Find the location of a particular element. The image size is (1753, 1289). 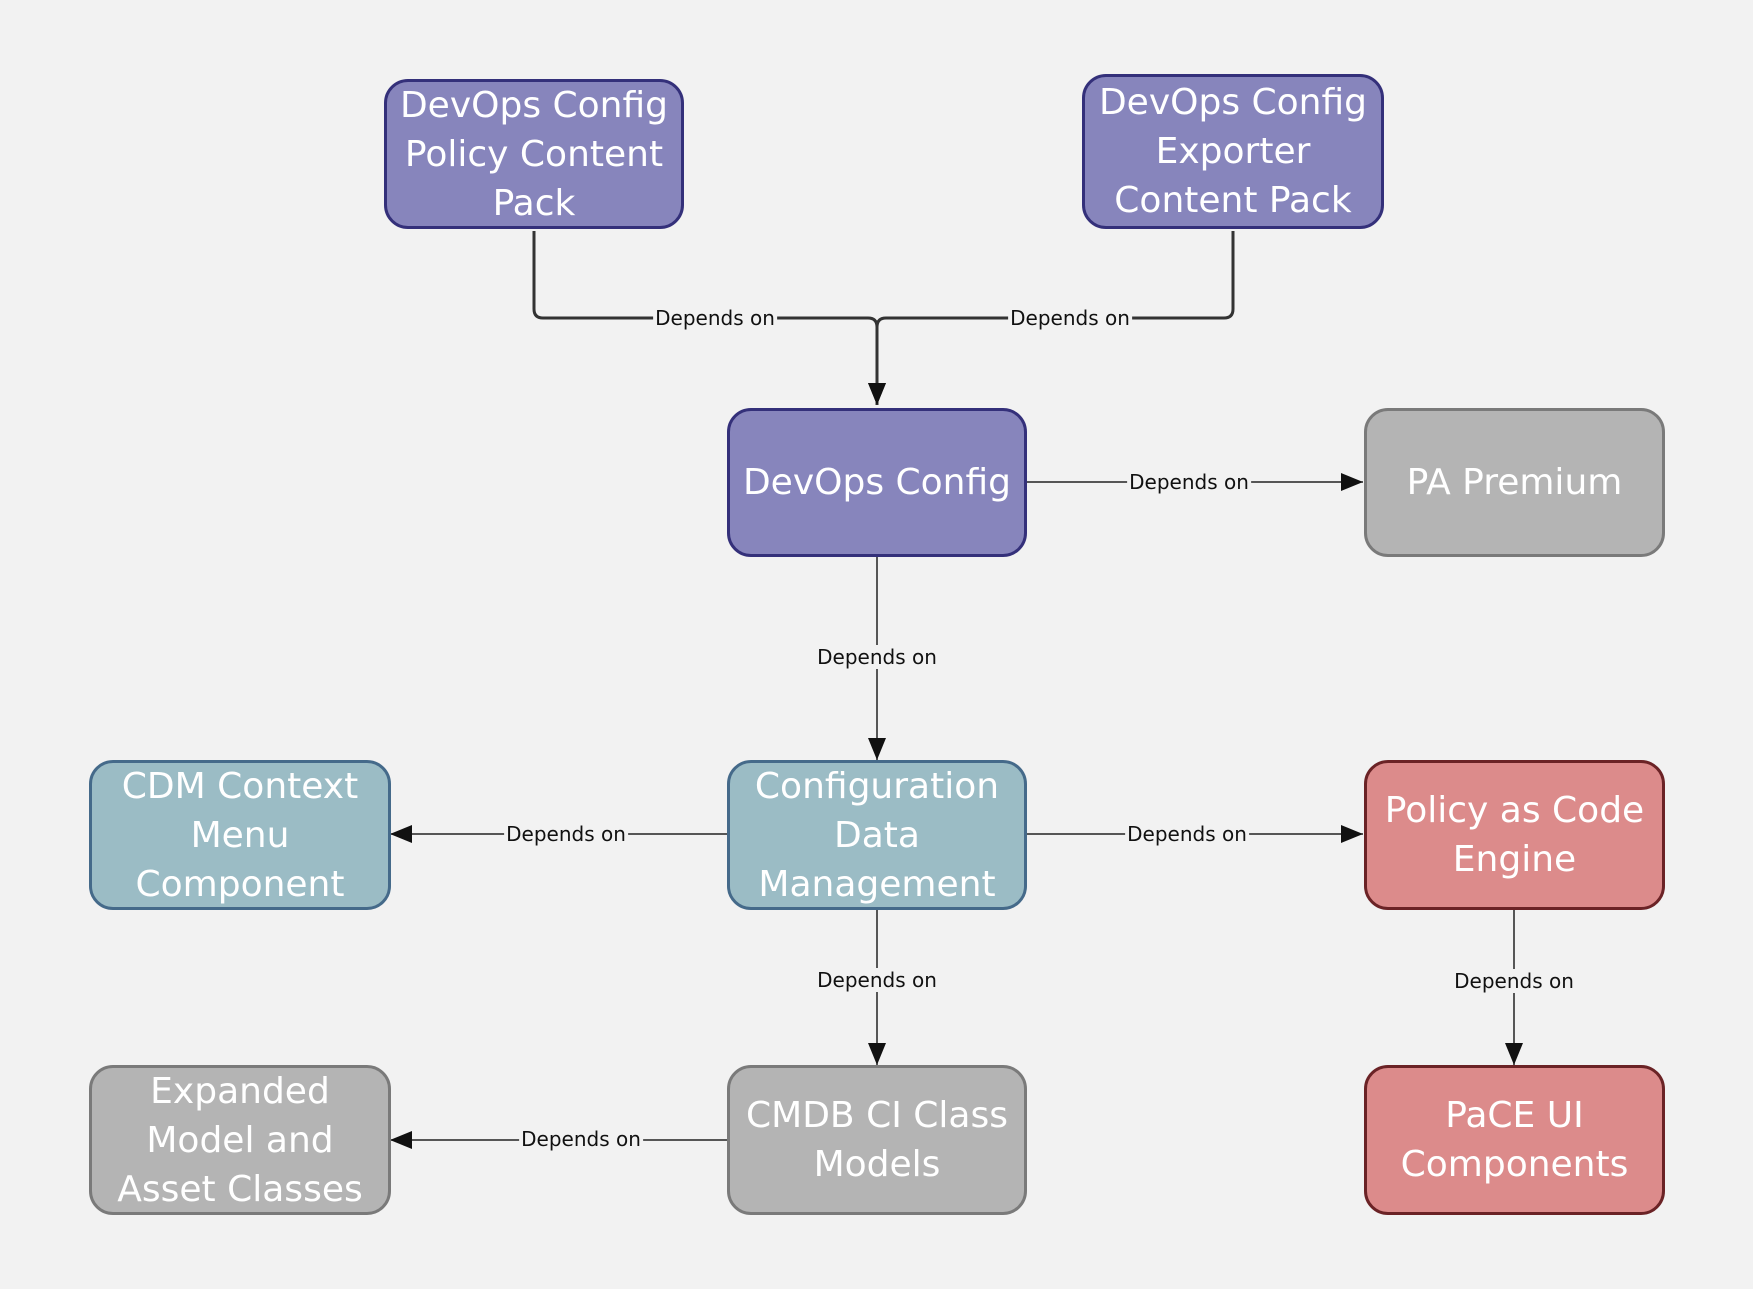

node-cdm-context-menu-component: CDM Context Menu Component is located at coordinates (240, 835).